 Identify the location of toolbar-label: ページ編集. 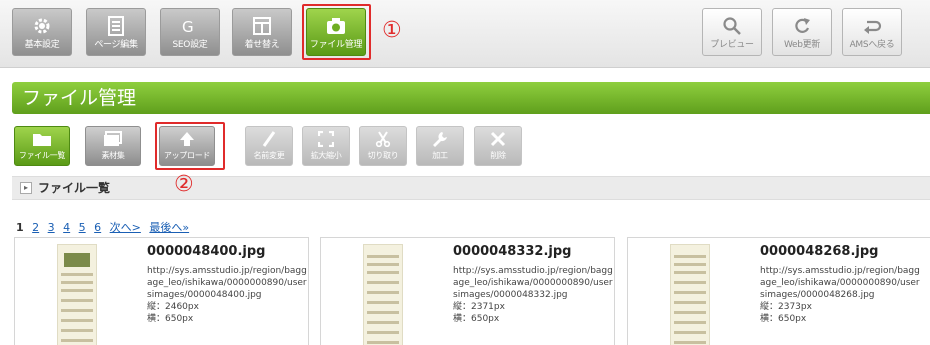
(116, 45).